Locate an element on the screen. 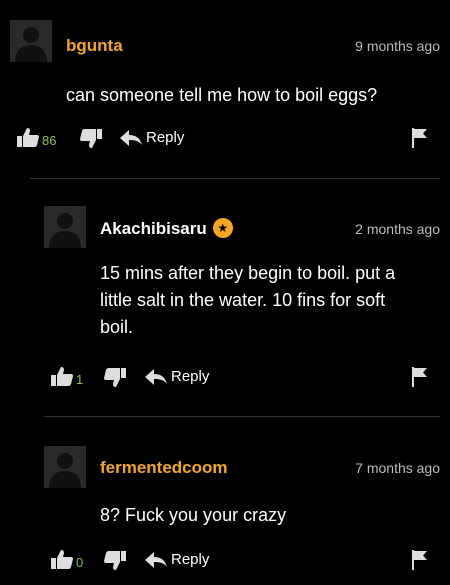  timestamp: 9 months ago is located at coordinates (397, 46).